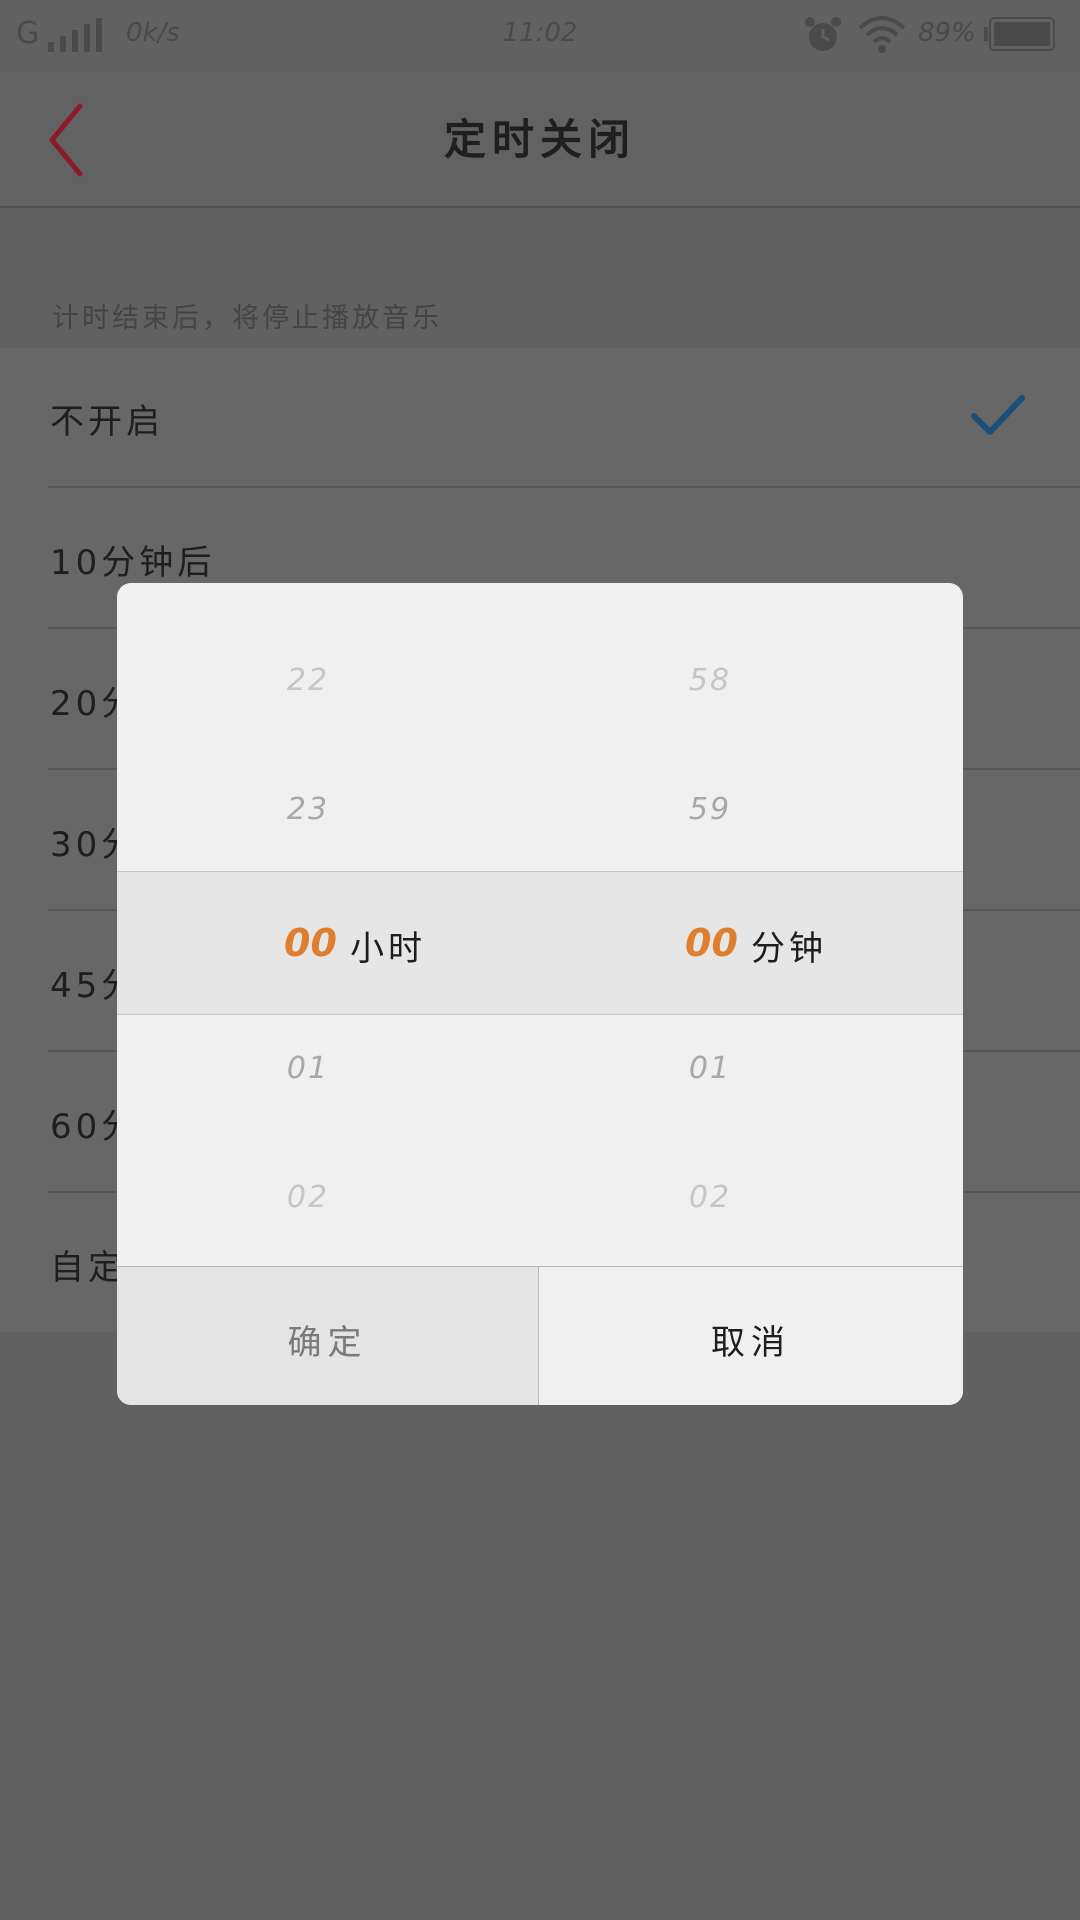  What do you see at coordinates (947, 33) in the screenshot?
I see `battery-percent: 89%` at bounding box center [947, 33].